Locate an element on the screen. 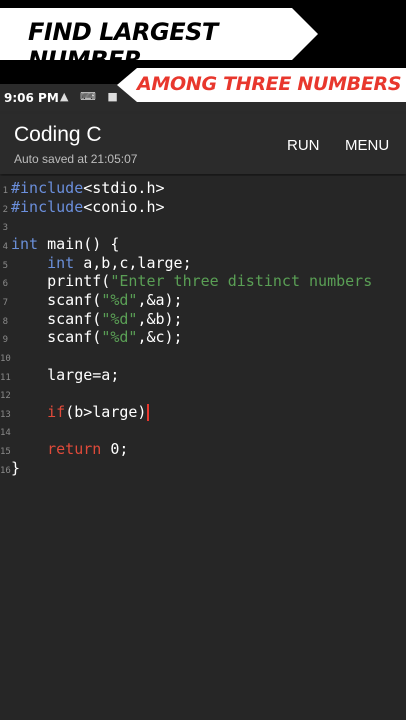 The width and height of the screenshot is (406, 720). code-line: 8 scanf("%d",&b); is located at coordinates (203, 319).